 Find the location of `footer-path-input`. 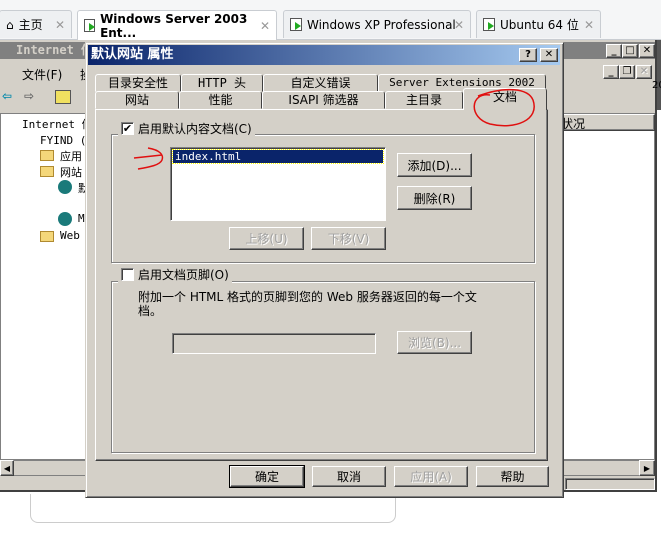

footer-path-input is located at coordinates (274, 343).